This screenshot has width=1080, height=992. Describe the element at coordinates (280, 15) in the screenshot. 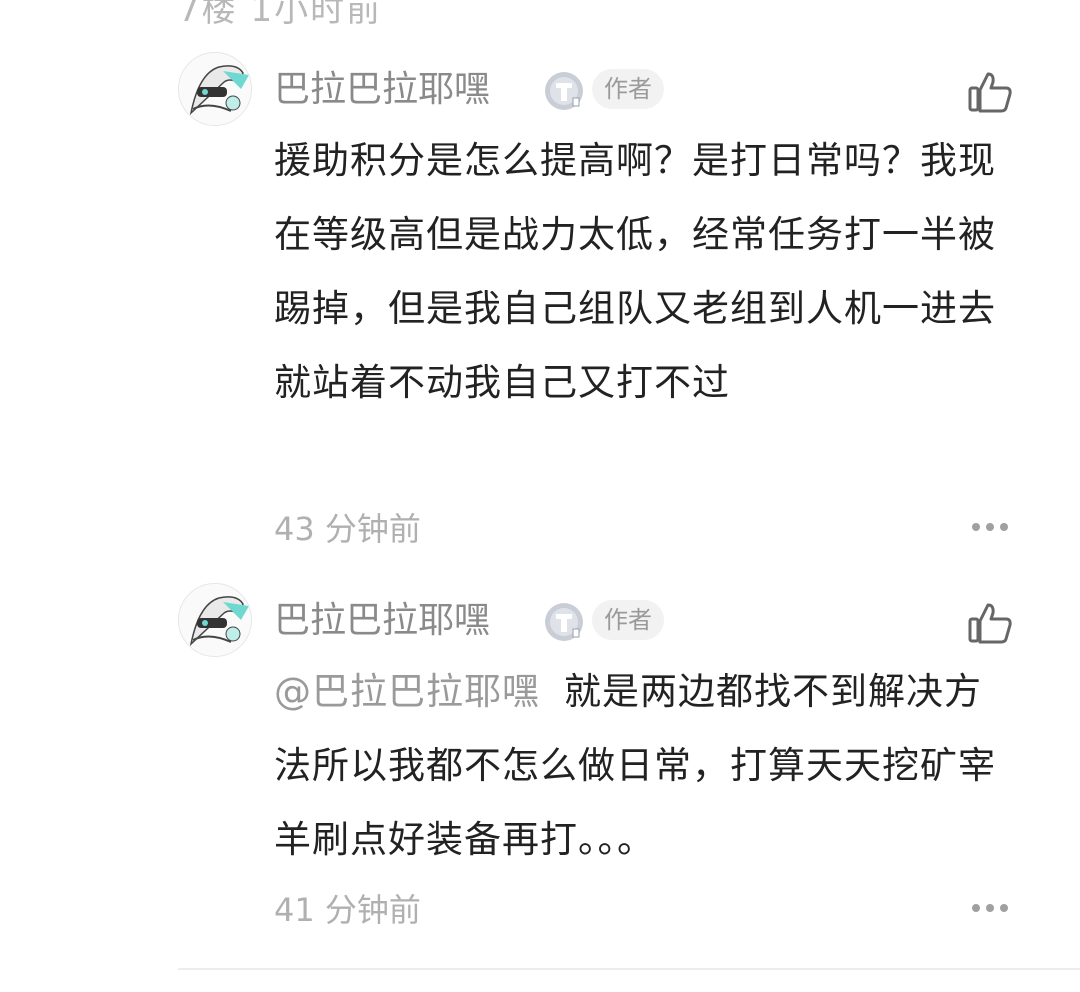

I see `previous-comment-meta: 7楼 1小时前` at that location.